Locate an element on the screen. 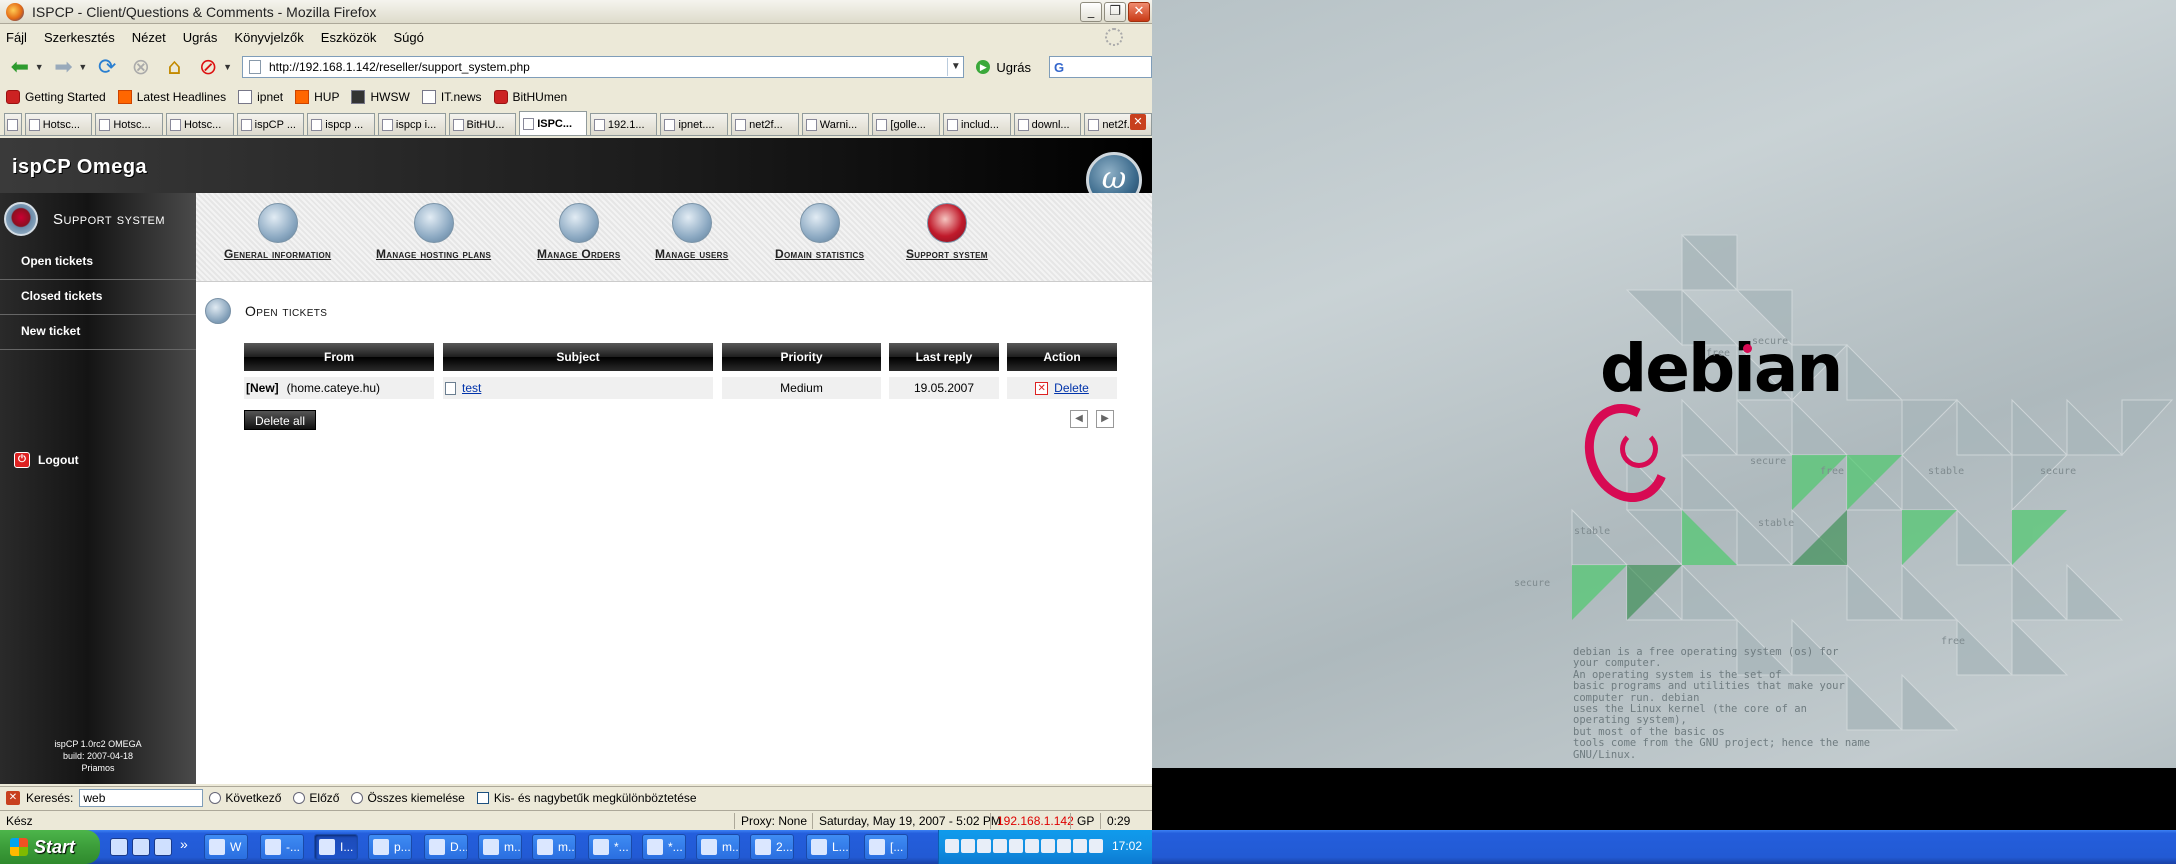 This screenshot has width=2176, height=864. google-icon: G is located at coordinates (1059, 67).